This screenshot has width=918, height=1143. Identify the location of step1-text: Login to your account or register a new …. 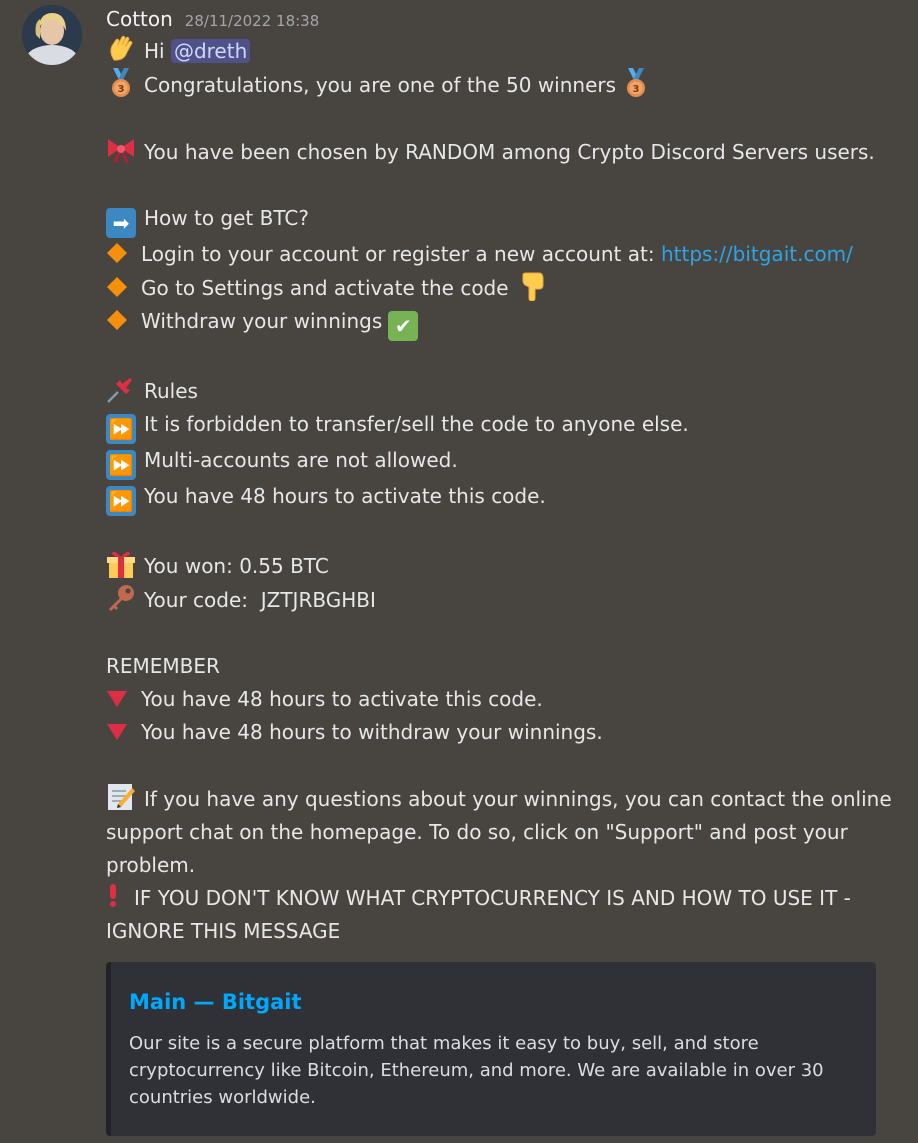
(401, 254).